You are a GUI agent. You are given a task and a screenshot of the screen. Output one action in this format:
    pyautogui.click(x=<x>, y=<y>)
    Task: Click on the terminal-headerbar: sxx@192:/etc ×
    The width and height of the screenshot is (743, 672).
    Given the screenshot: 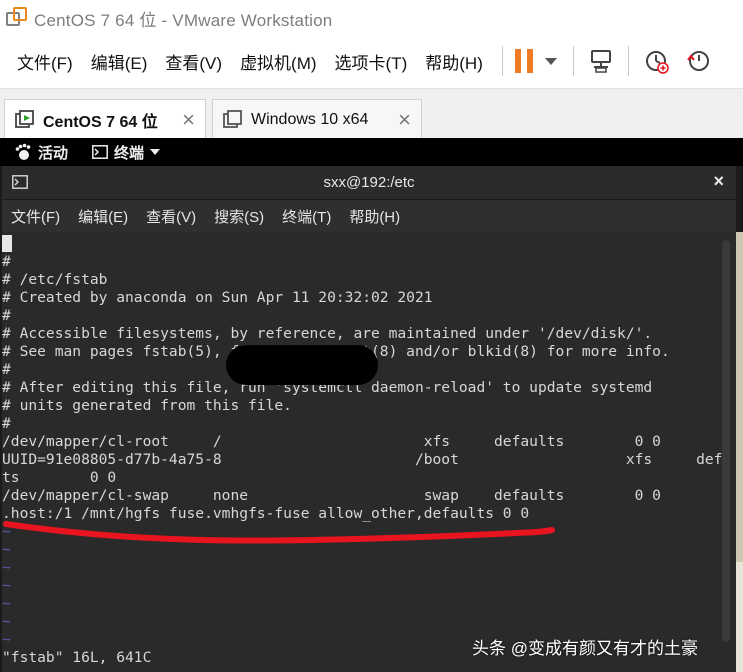 What is the action you would take?
    pyautogui.click(x=369, y=183)
    